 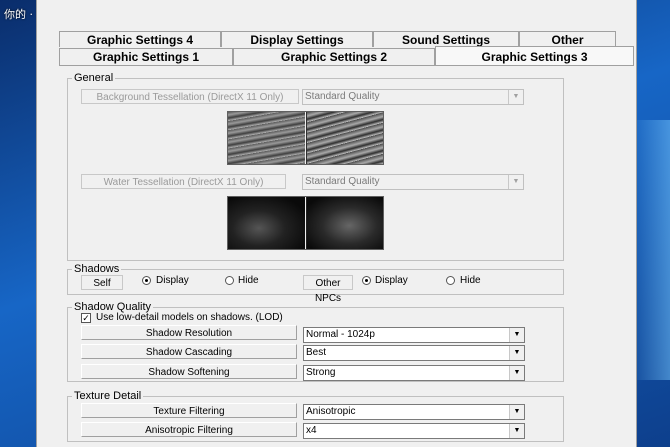 I want to click on self-hide-radio, so click(x=229, y=280).